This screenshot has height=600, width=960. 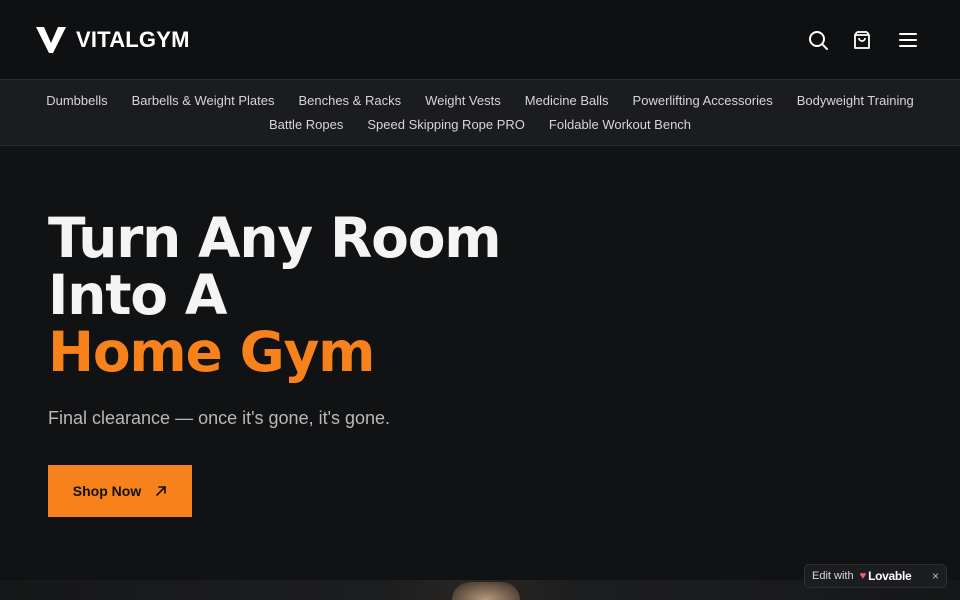 I want to click on nav-item-benches-racks: Benches & Racks, so click(x=349, y=100).